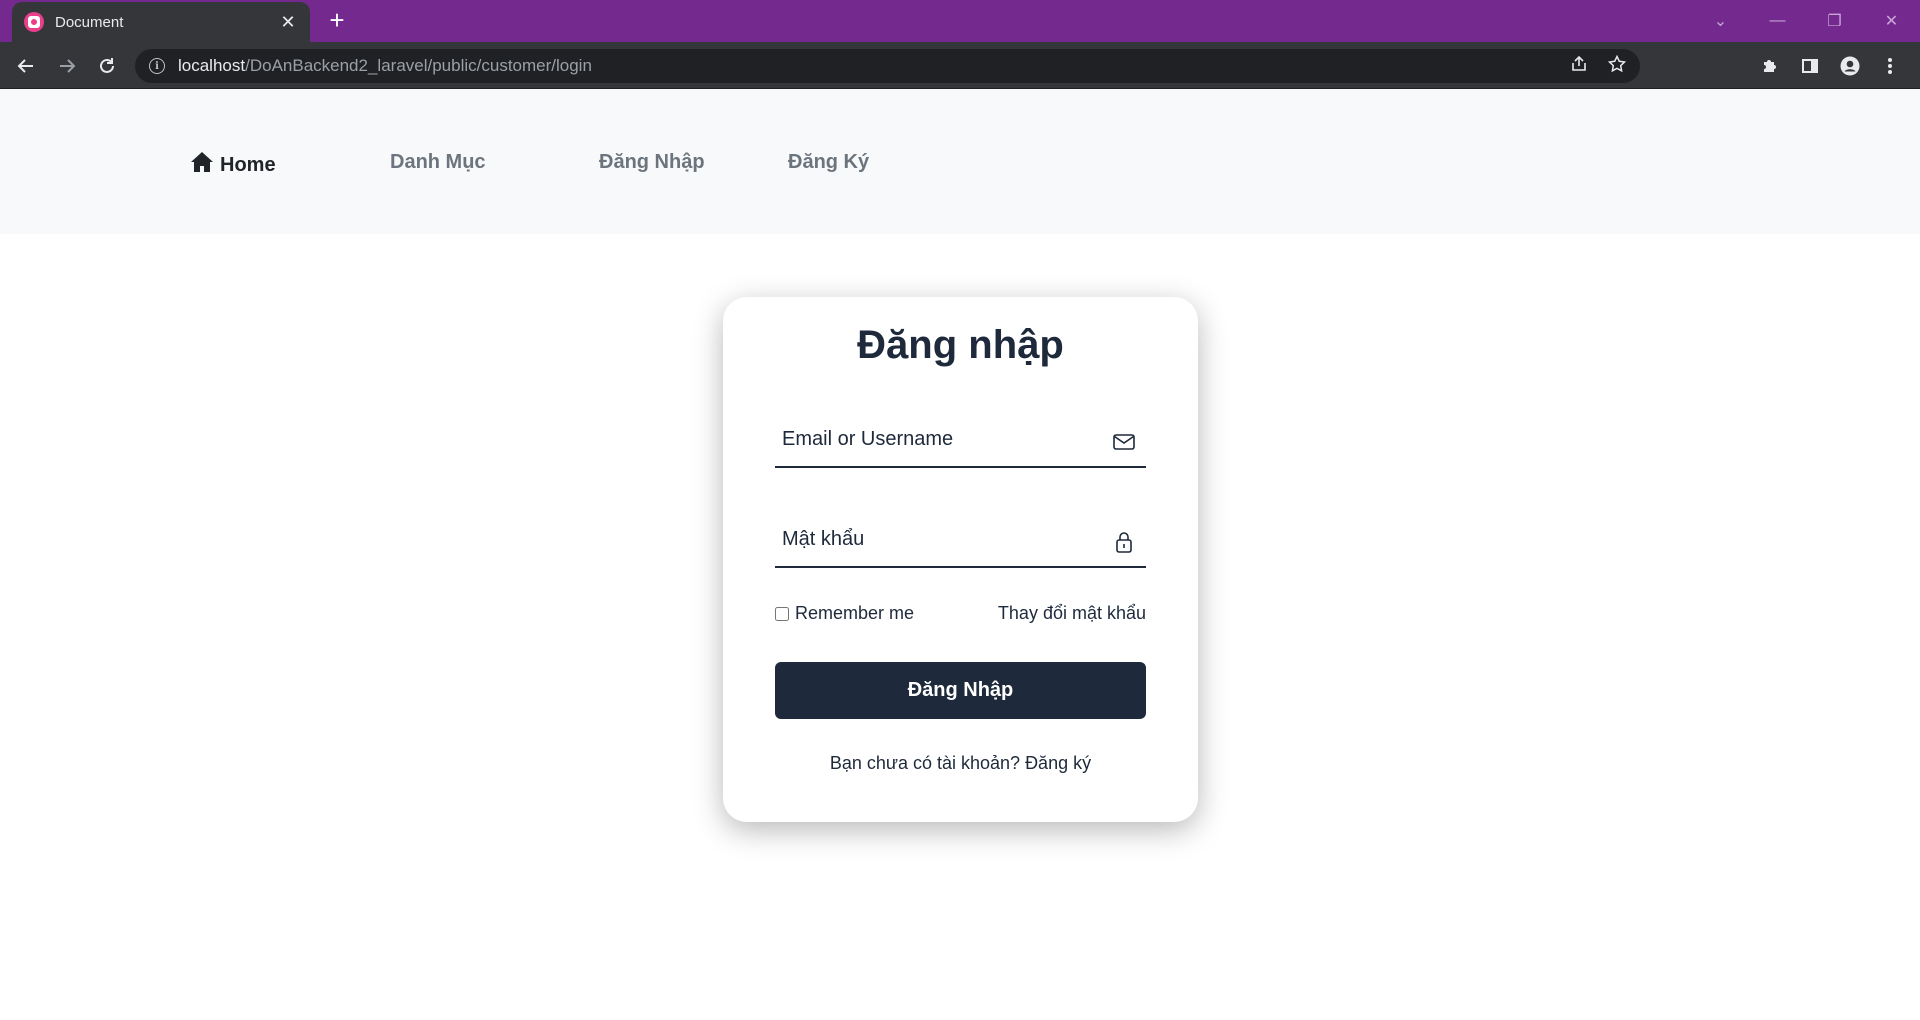 This screenshot has height=1020, width=1920. What do you see at coordinates (1891, 21) in the screenshot?
I see `close-window-button: ✕` at bounding box center [1891, 21].